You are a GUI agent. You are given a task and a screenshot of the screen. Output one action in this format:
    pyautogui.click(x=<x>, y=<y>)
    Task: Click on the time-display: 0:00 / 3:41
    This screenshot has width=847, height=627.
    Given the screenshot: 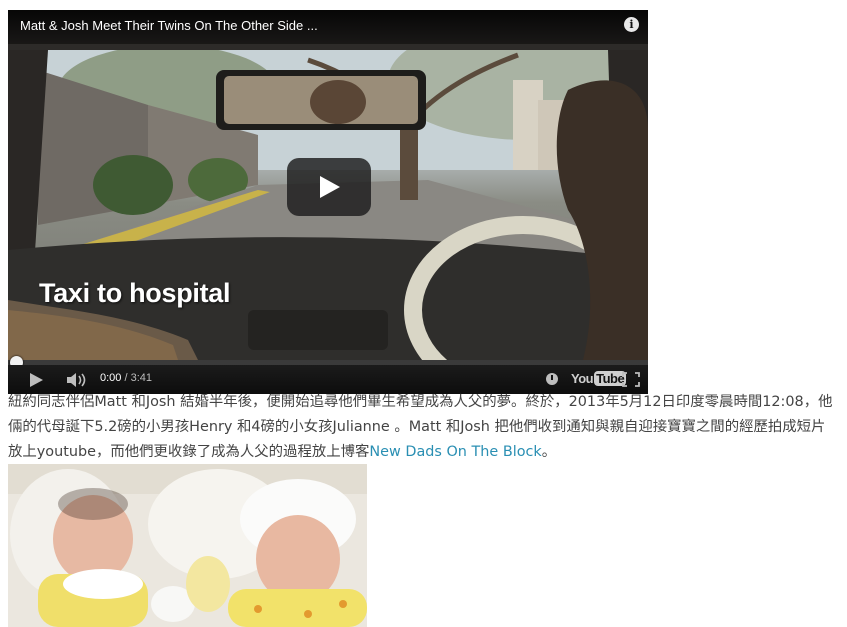 What is the action you would take?
    pyautogui.click(x=126, y=378)
    